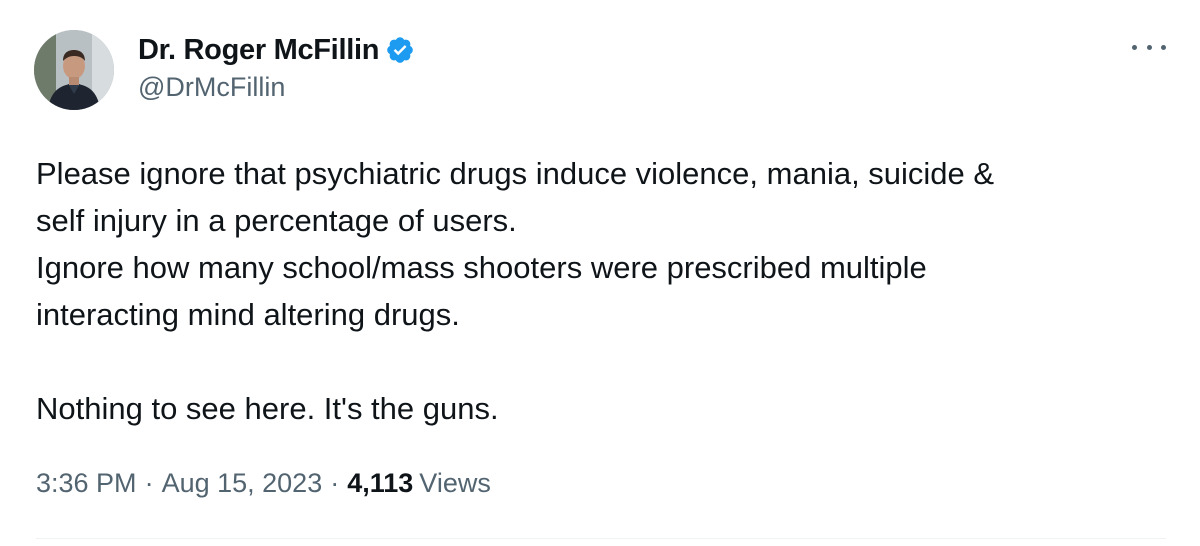  I want to click on author-name-row: Dr. Roger McFillin, so click(276, 50).